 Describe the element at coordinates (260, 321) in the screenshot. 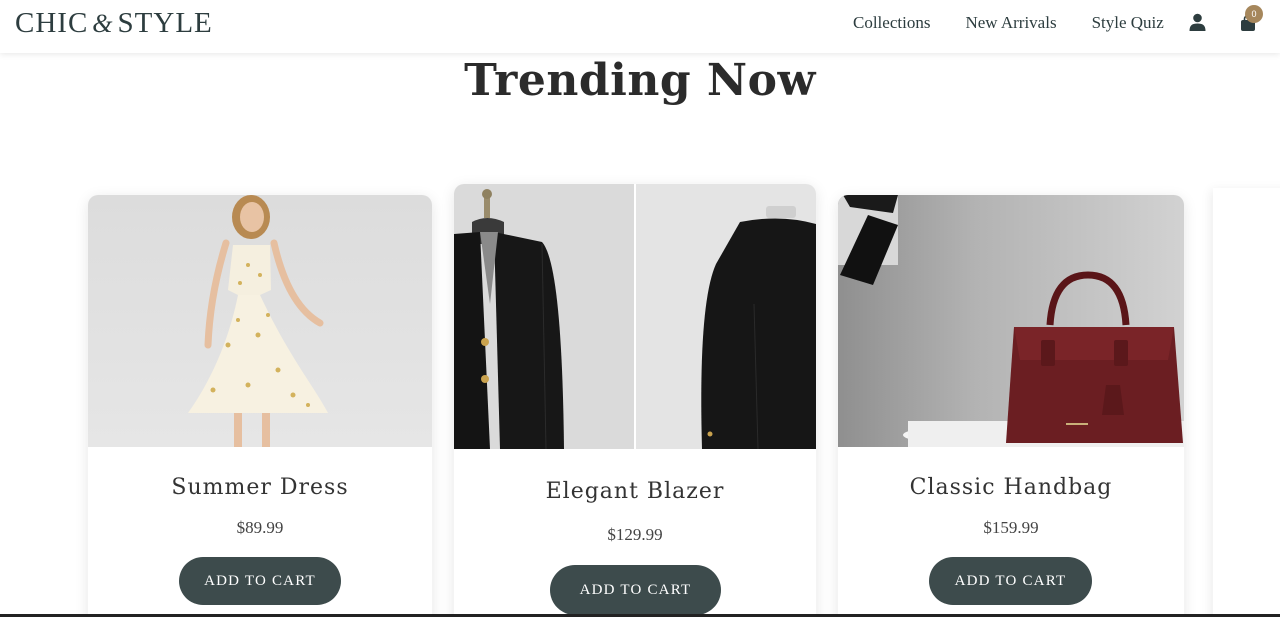

I see `product-image-summer-dress` at that location.